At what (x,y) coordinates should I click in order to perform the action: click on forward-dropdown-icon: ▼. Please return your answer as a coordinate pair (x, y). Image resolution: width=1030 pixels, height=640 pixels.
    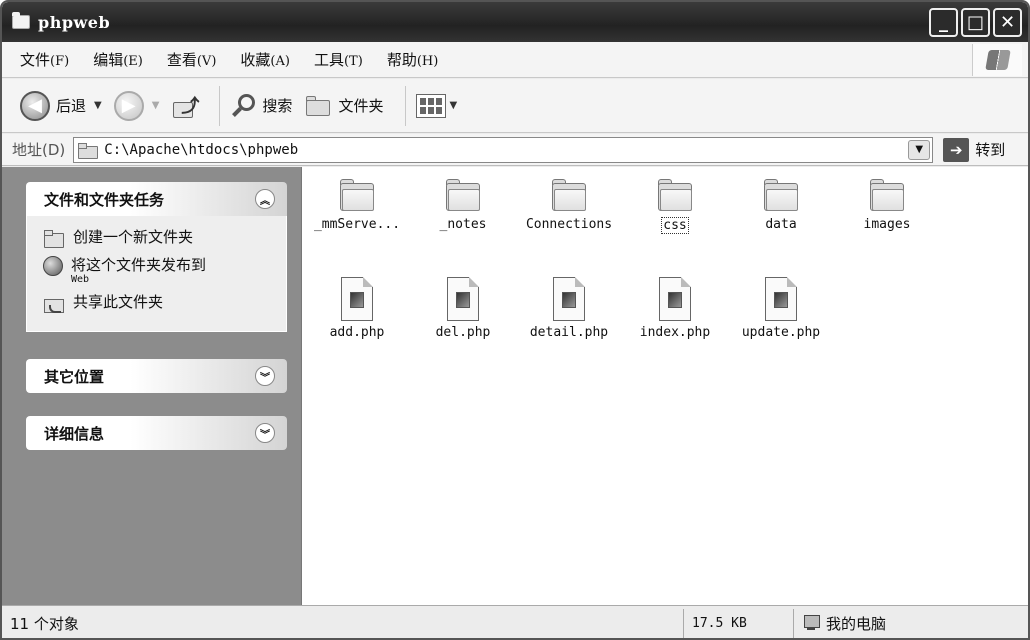
    Looking at the image, I should click on (156, 105).